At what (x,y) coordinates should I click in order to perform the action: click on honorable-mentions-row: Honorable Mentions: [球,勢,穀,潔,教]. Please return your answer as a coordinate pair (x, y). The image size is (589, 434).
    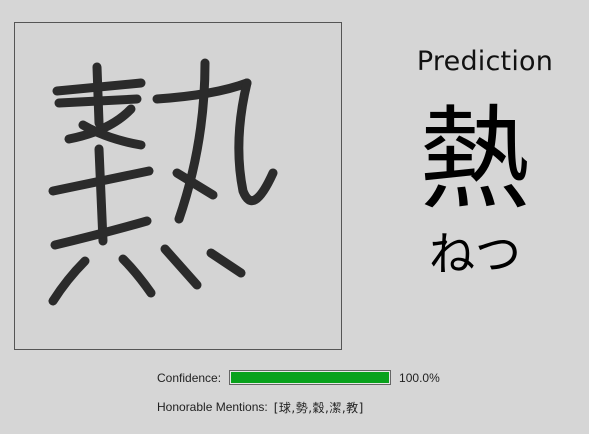
    Looking at the image, I should click on (260, 407).